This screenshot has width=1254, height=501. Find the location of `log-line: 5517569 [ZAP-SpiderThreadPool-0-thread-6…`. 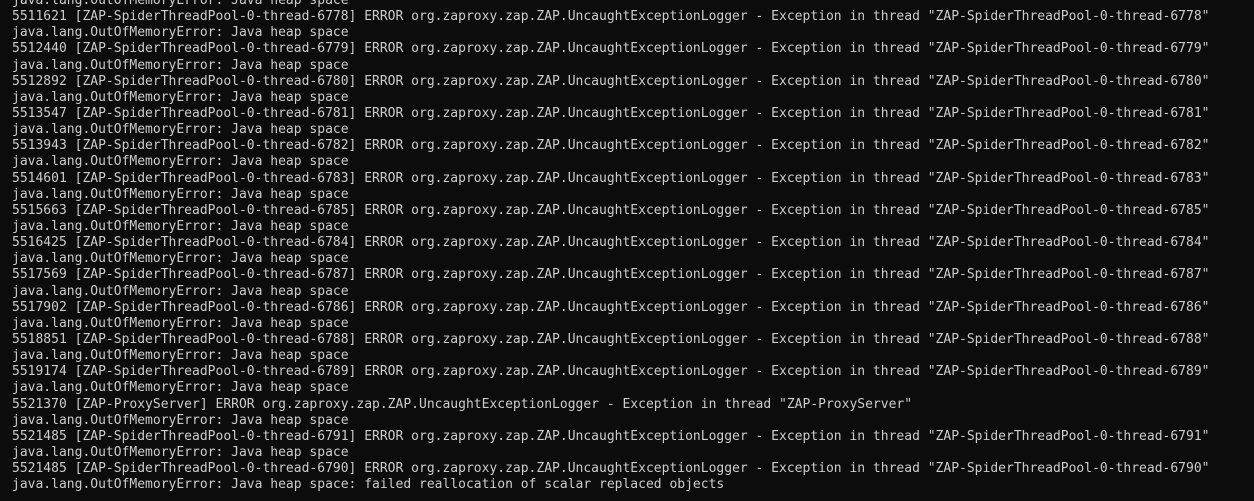

log-line: 5517569 [ZAP-SpiderThreadPool-0-thread-6… is located at coordinates (611, 275).